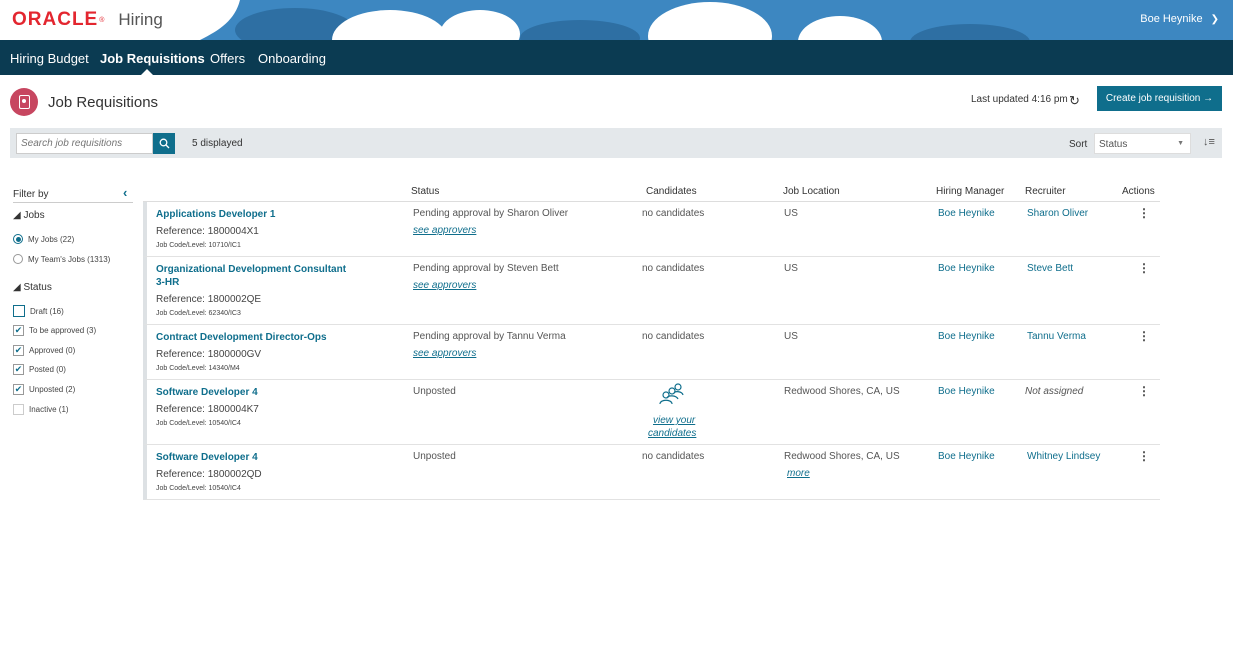 The image size is (1233, 655). Describe the element at coordinates (140, 19) in the screenshot. I see `app-name: Hiring` at that location.